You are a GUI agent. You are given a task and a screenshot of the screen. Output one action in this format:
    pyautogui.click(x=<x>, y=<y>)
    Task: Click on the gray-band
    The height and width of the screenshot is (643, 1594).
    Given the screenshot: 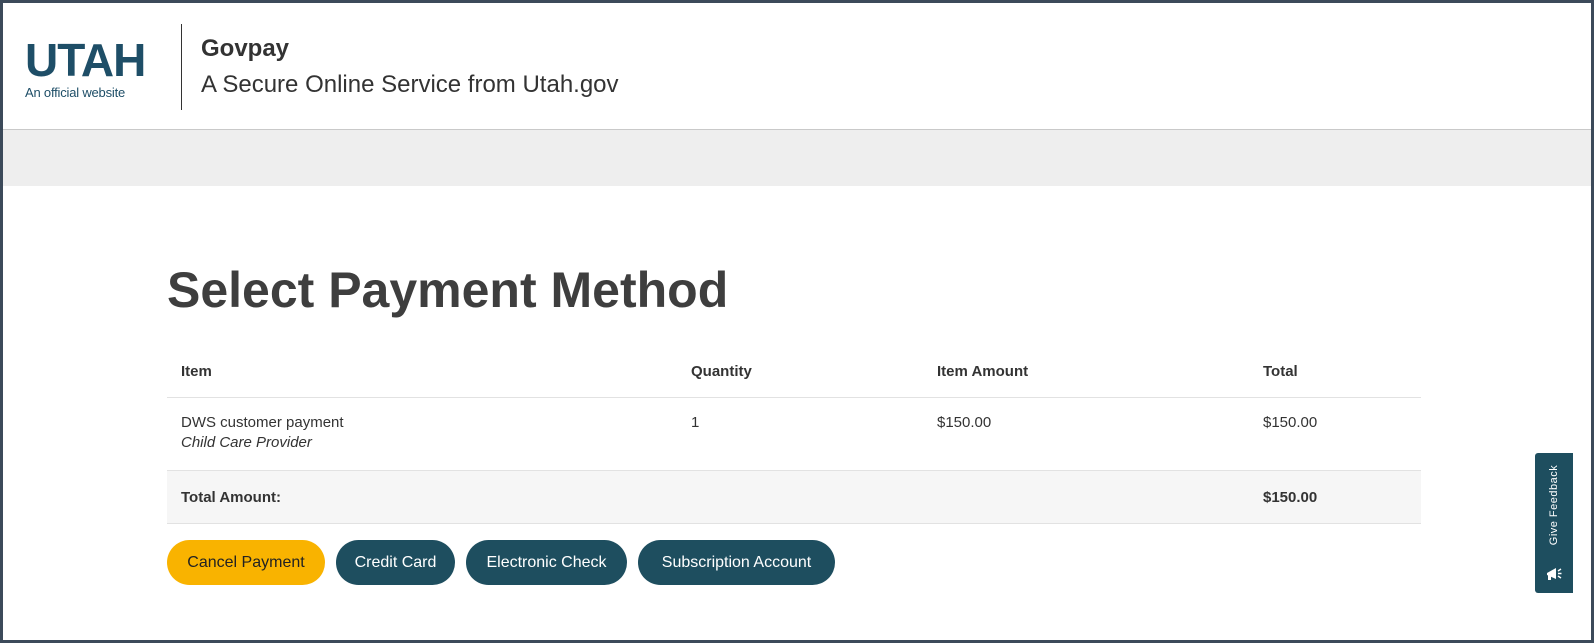 What is the action you would take?
    pyautogui.click(x=797, y=158)
    